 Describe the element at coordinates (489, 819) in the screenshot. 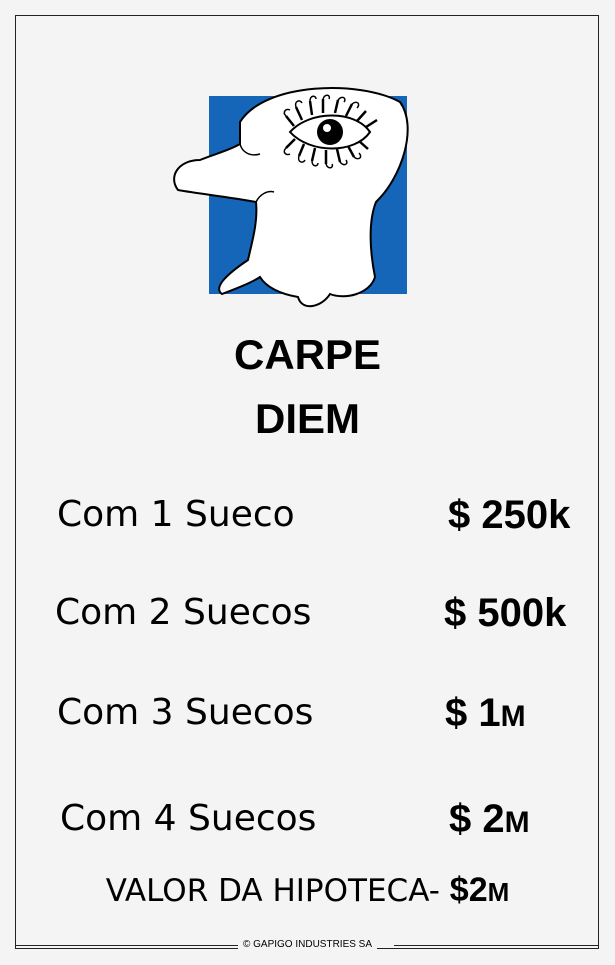

I see `rent-row-4-amount: $ 2M` at that location.